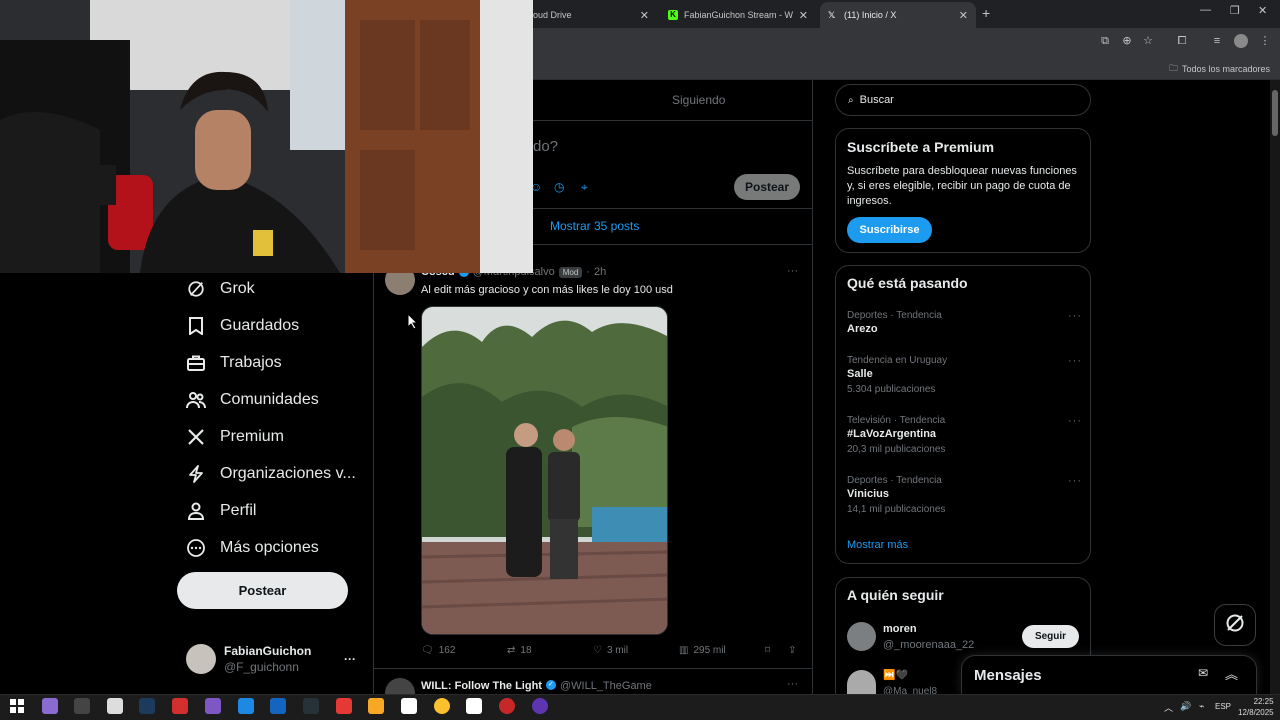 Image resolution: width=1280 pixels, height=720 pixels. I want to click on trend-name: Salle, so click(860, 374).